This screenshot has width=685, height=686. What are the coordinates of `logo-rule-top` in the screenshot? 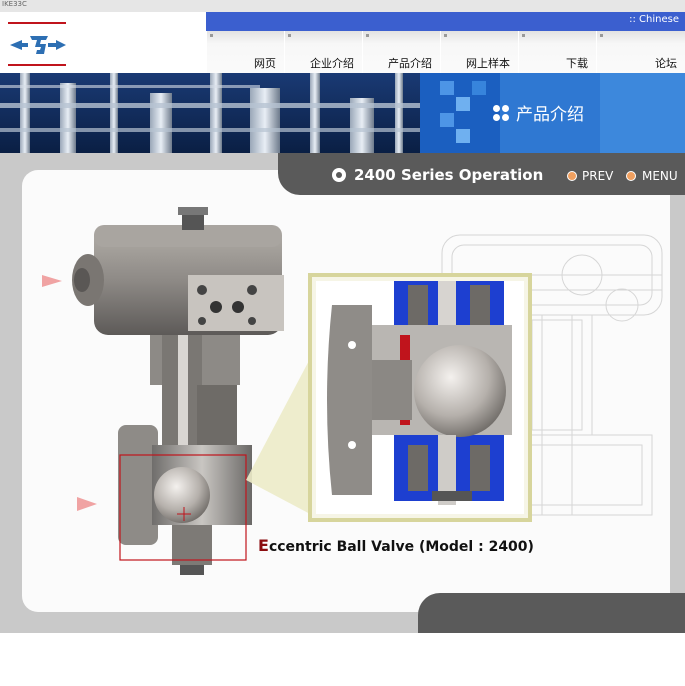 It's located at (37, 23).